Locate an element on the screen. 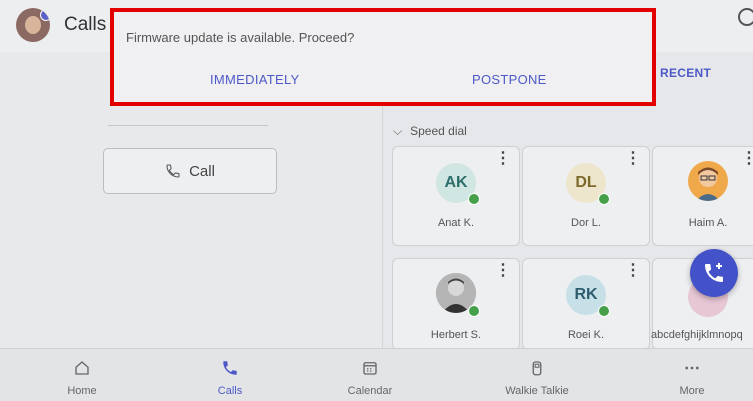 Image resolution: width=753 pixels, height=401 pixels. postpone-button: POSTPONE is located at coordinates (509, 79).